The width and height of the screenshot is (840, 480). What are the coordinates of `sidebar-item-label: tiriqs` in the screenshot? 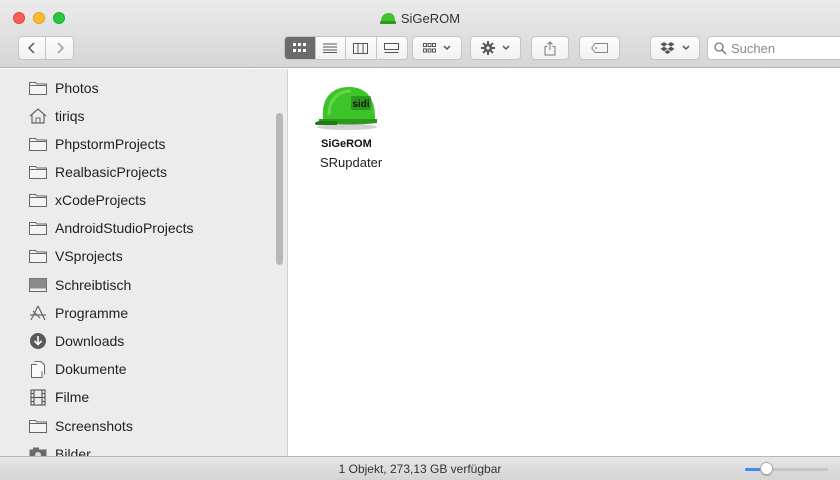 It's located at (70, 116).